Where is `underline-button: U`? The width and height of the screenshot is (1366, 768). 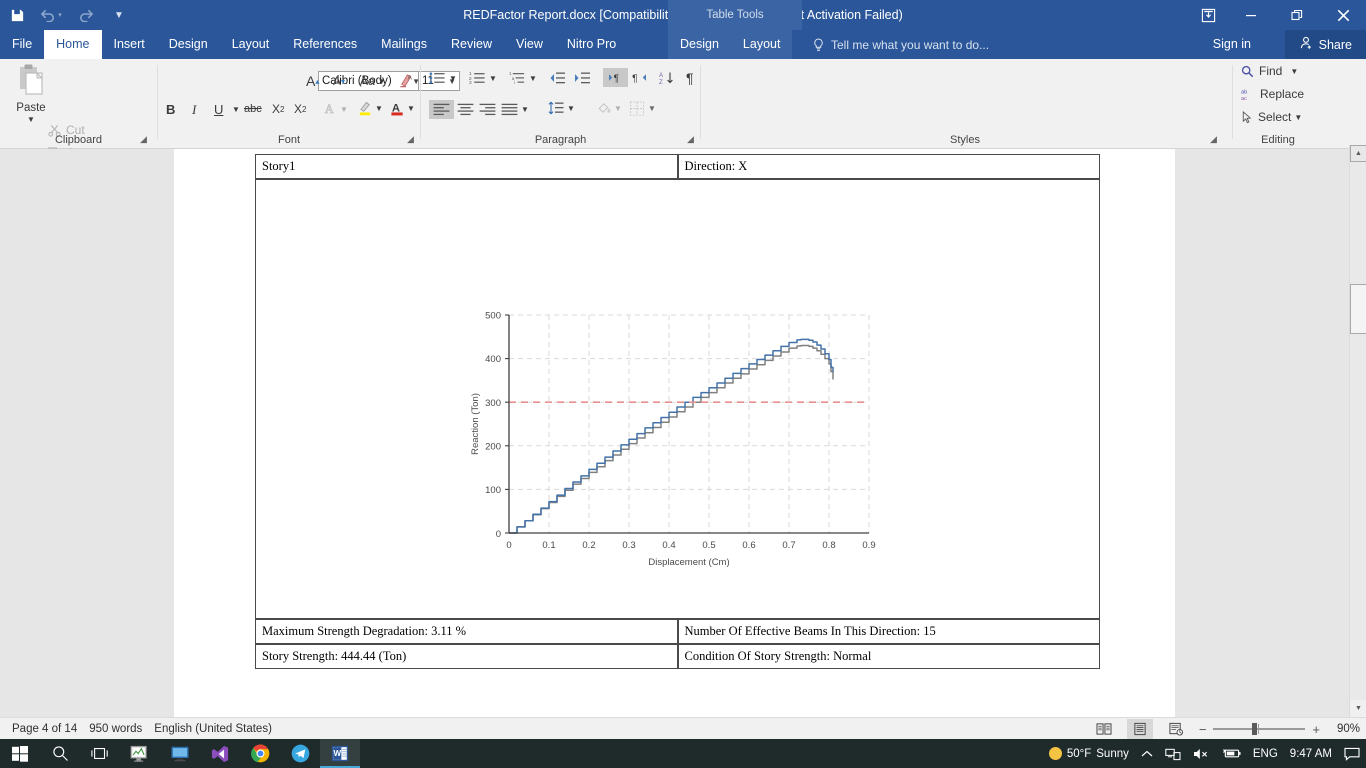 underline-button: U is located at coordinates (218, 109).